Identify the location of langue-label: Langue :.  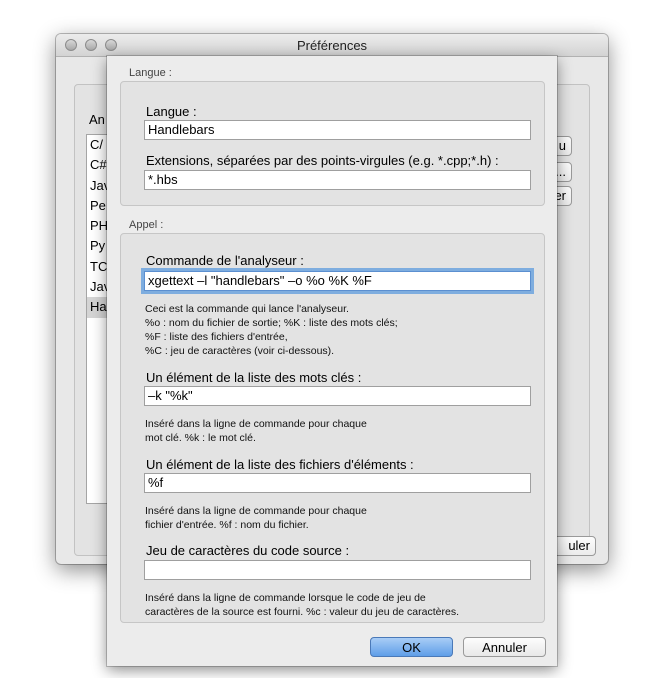
(171, 111).